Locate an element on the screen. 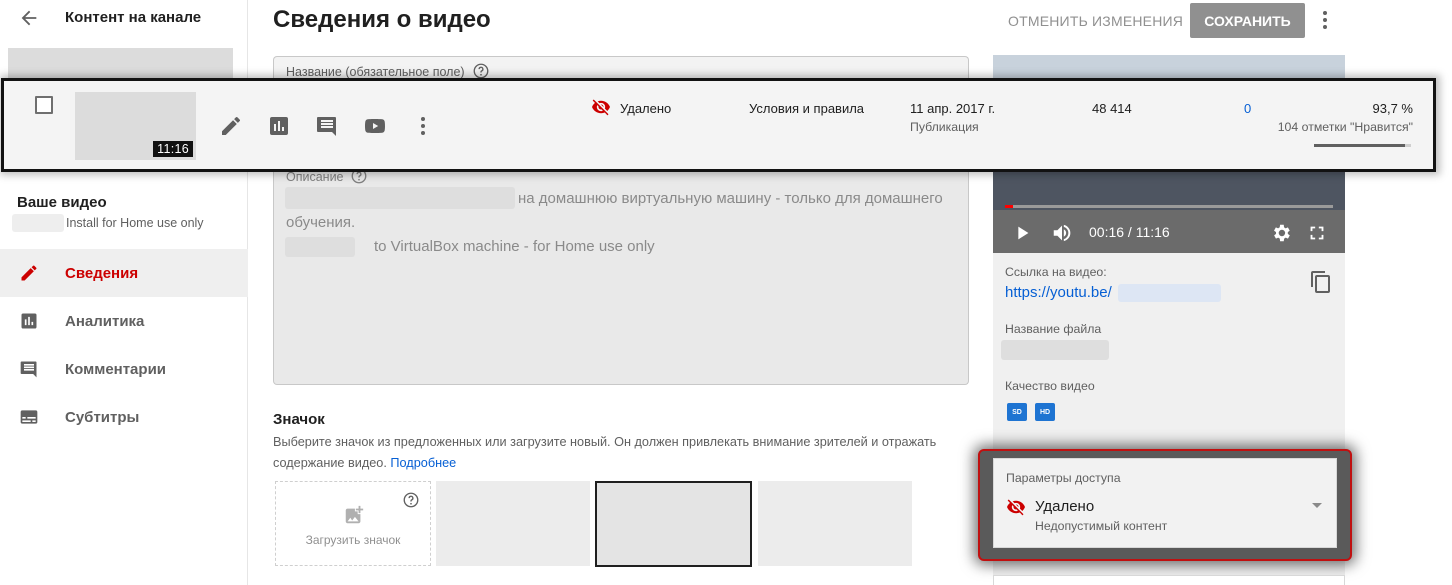 The image size is (1452, 585). back-arrow-icon is located at coordinates (29, 18).